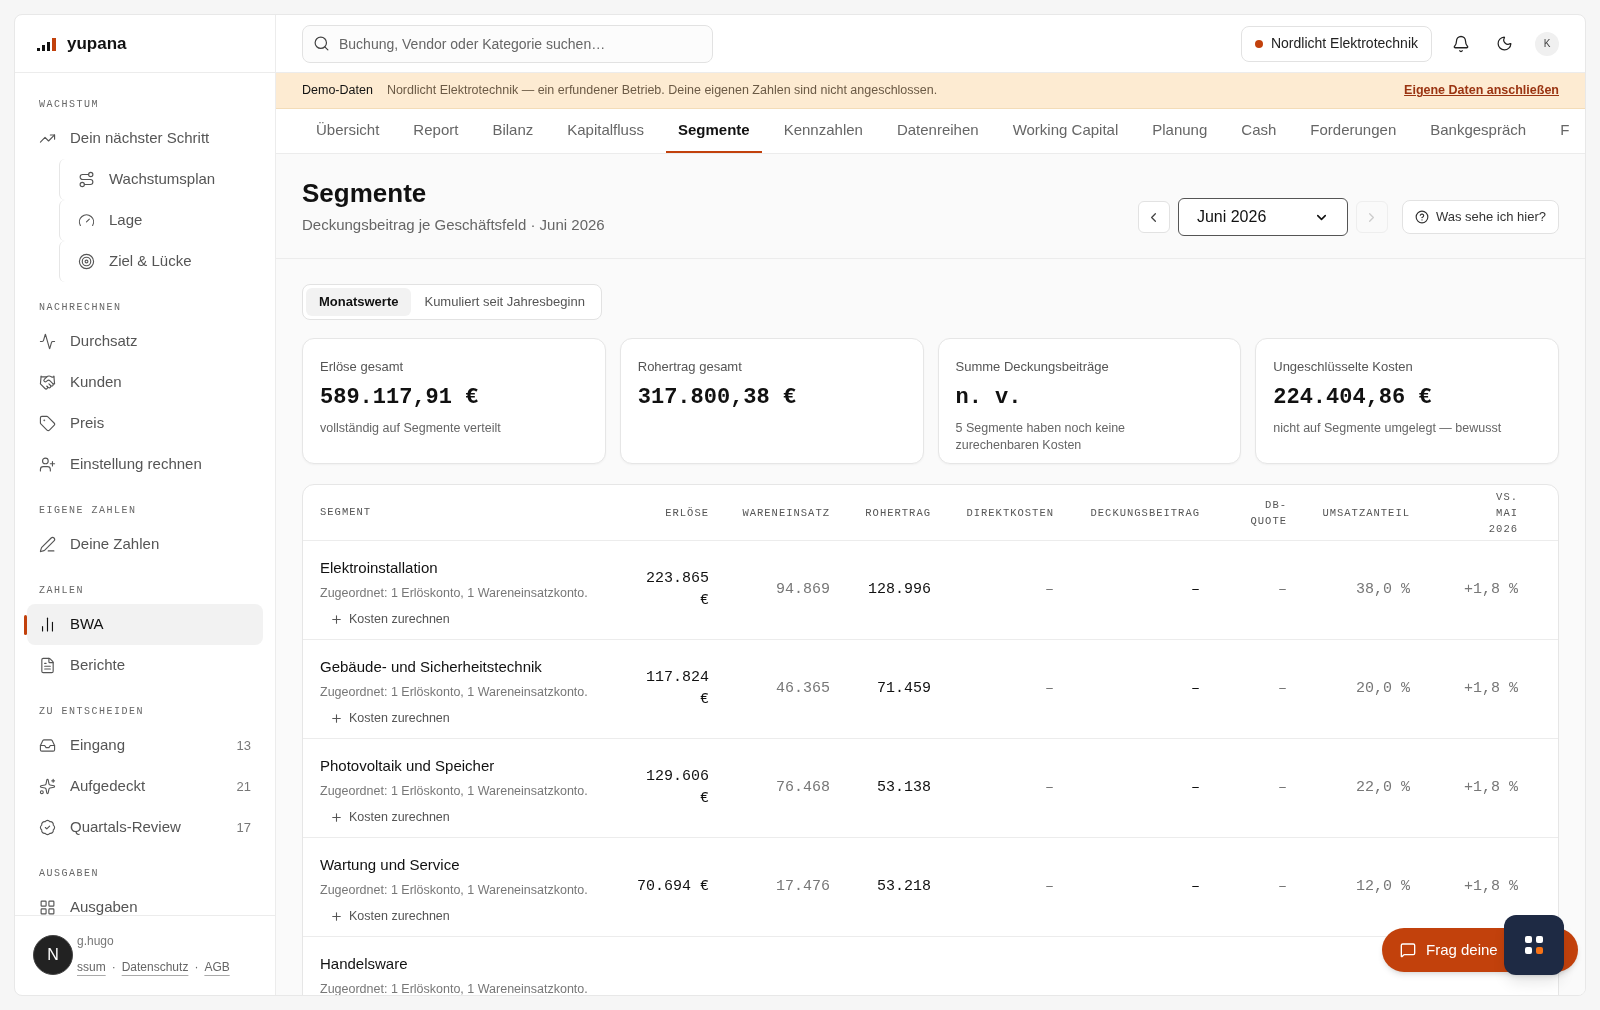 The image size is (1600, 1010). Describe the element at coordinates (365, 193) in the screenshot. I see `page-title: Segmente` at that location.